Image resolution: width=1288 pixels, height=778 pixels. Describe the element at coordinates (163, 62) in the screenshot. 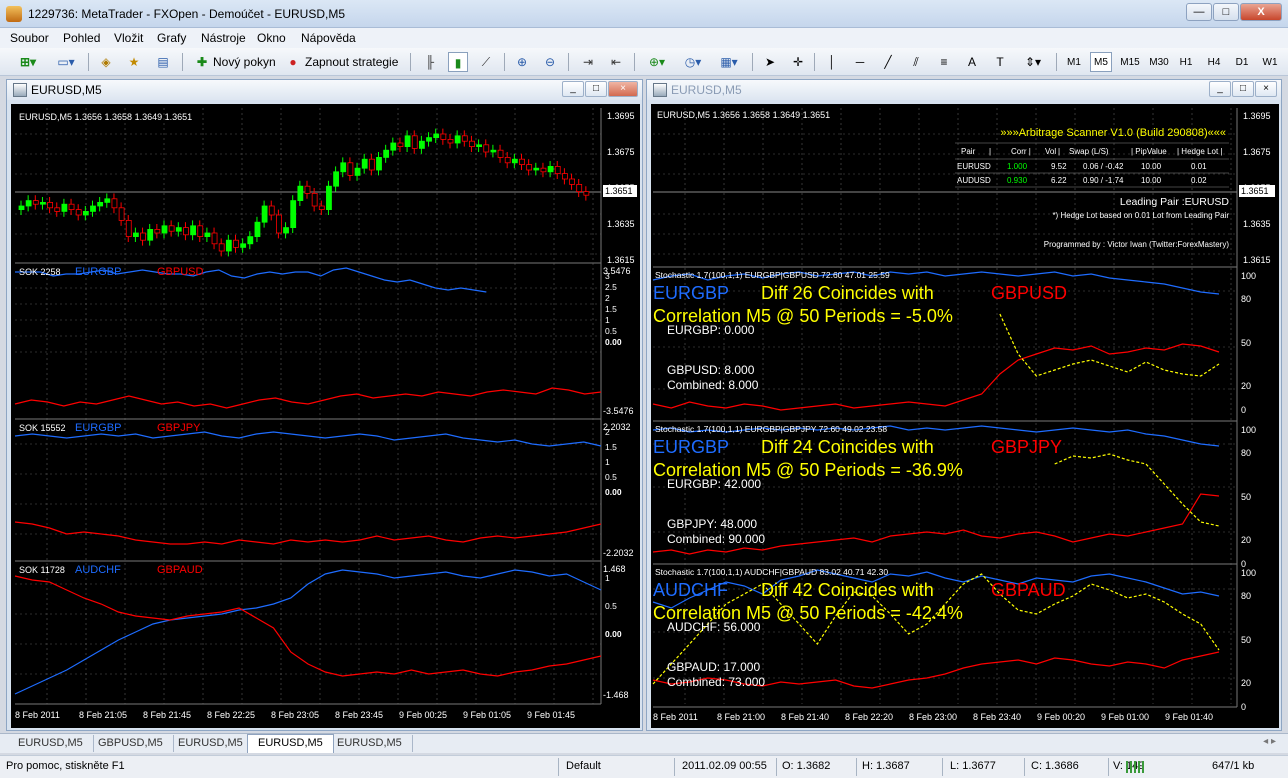

I see `terminal-icon: ▤` at that location.